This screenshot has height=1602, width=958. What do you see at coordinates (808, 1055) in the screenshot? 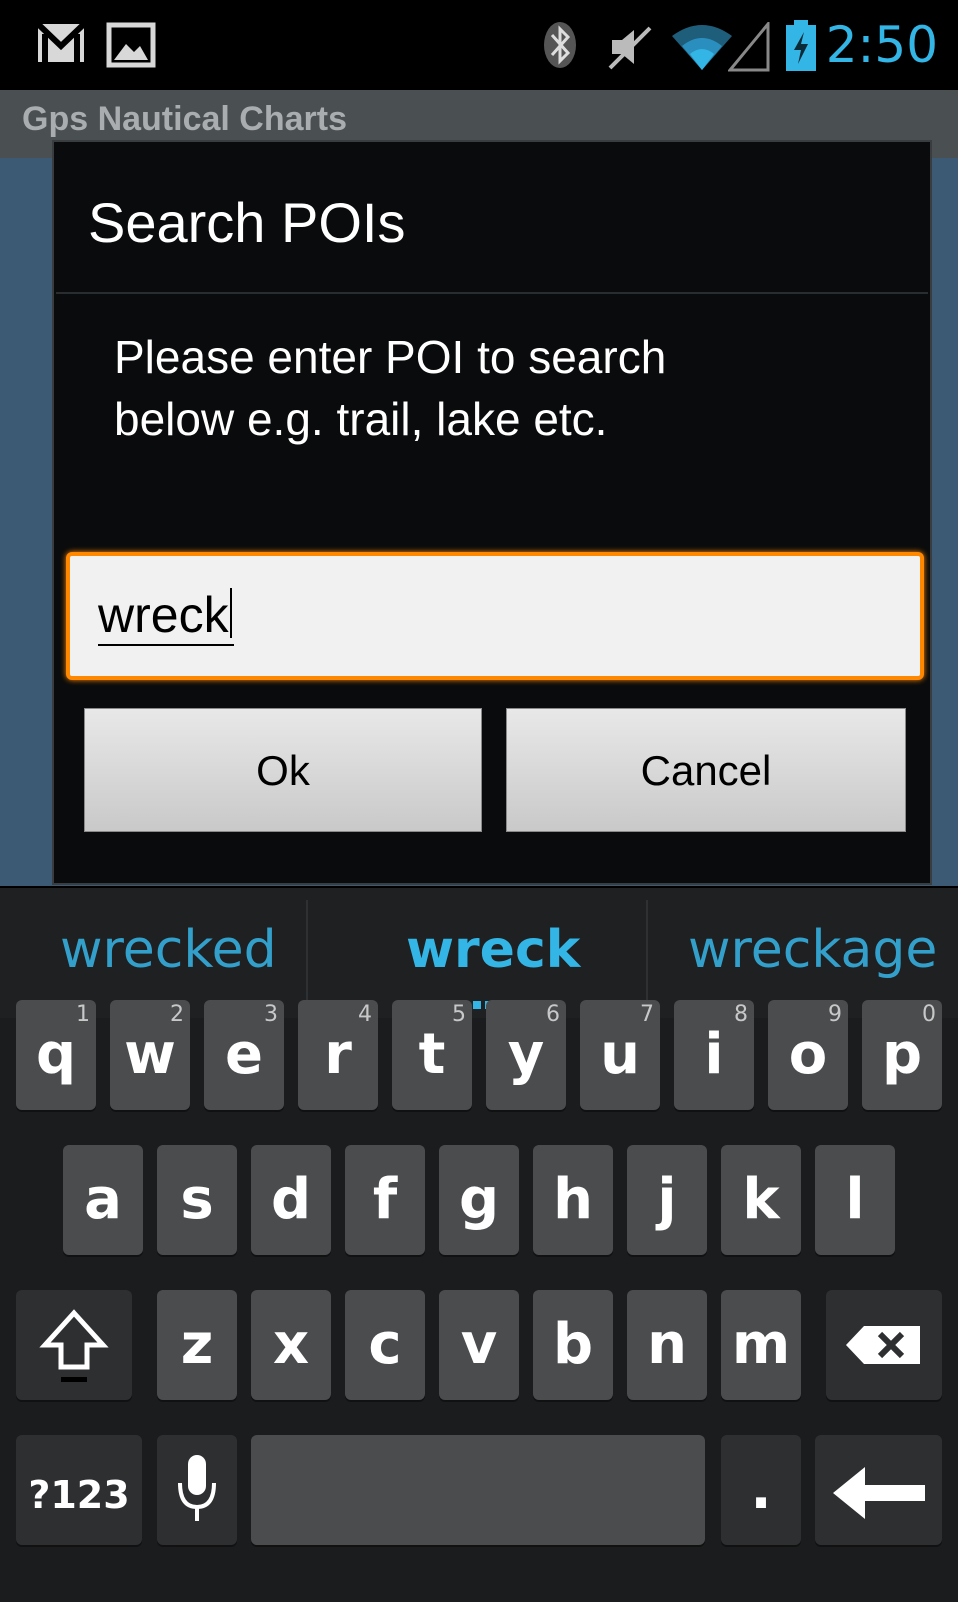
I see `key-o: o9` at bounding box center [808, 1055].